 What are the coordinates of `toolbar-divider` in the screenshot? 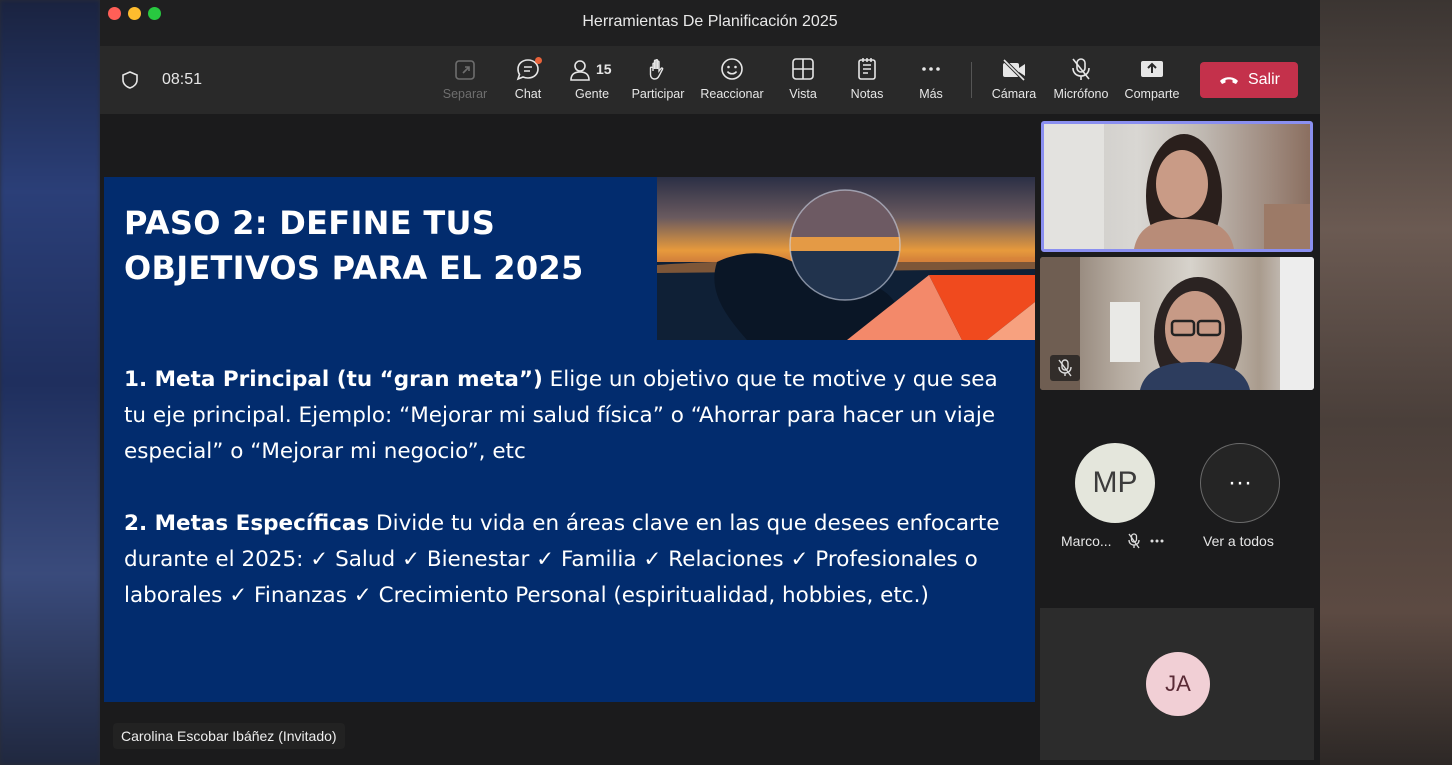 It's located at (971, 80).